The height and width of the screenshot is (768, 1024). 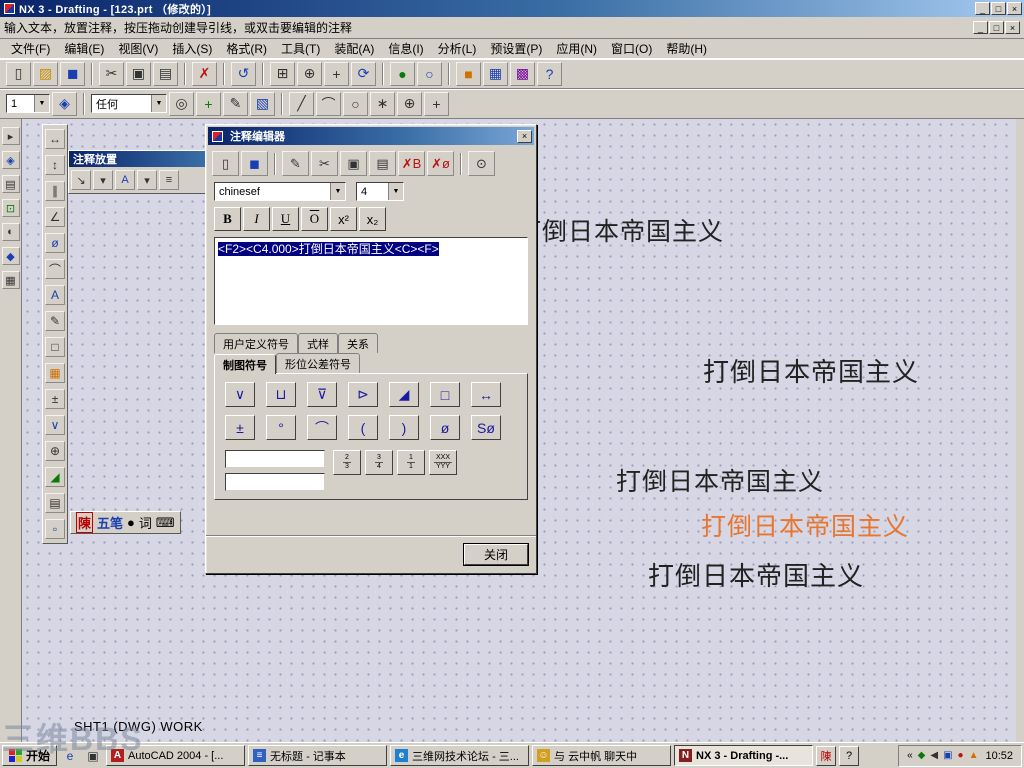 What do you see at coordinates (443, 462) in the screenshot?
I see `fraction-xxx-yyy-button: XXX YYY` at bounding box center [443, 462].